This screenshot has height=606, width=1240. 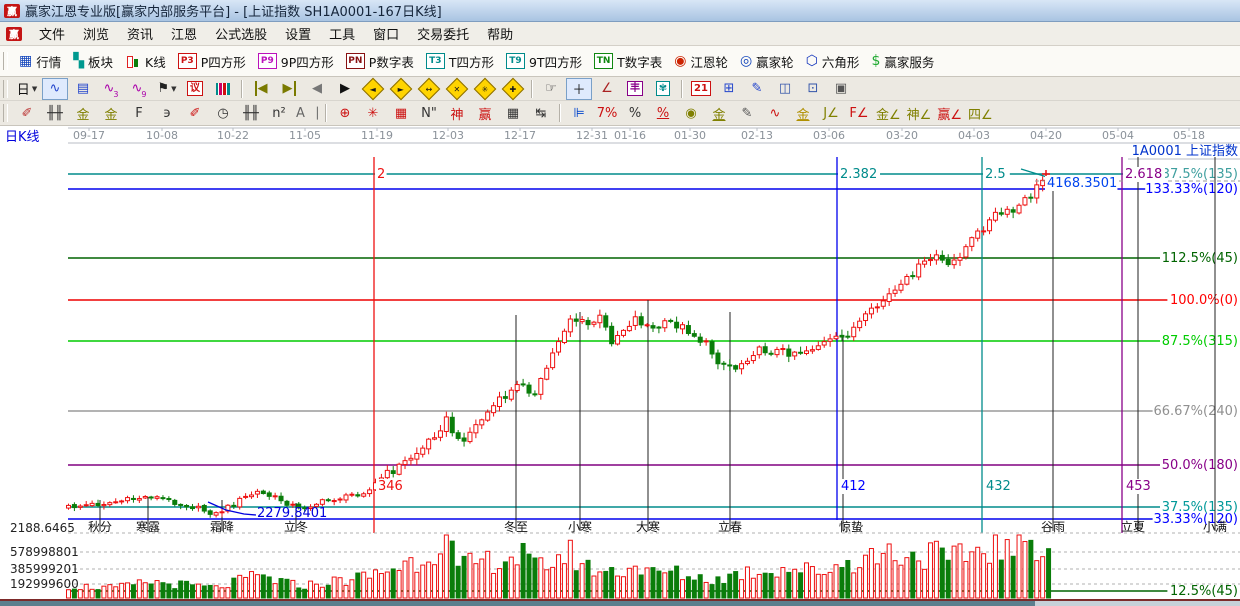 What do you see at coordinates (279, 113) in the screenshot?
I see `n-square-button: n²` at bounding box center [279, 113].